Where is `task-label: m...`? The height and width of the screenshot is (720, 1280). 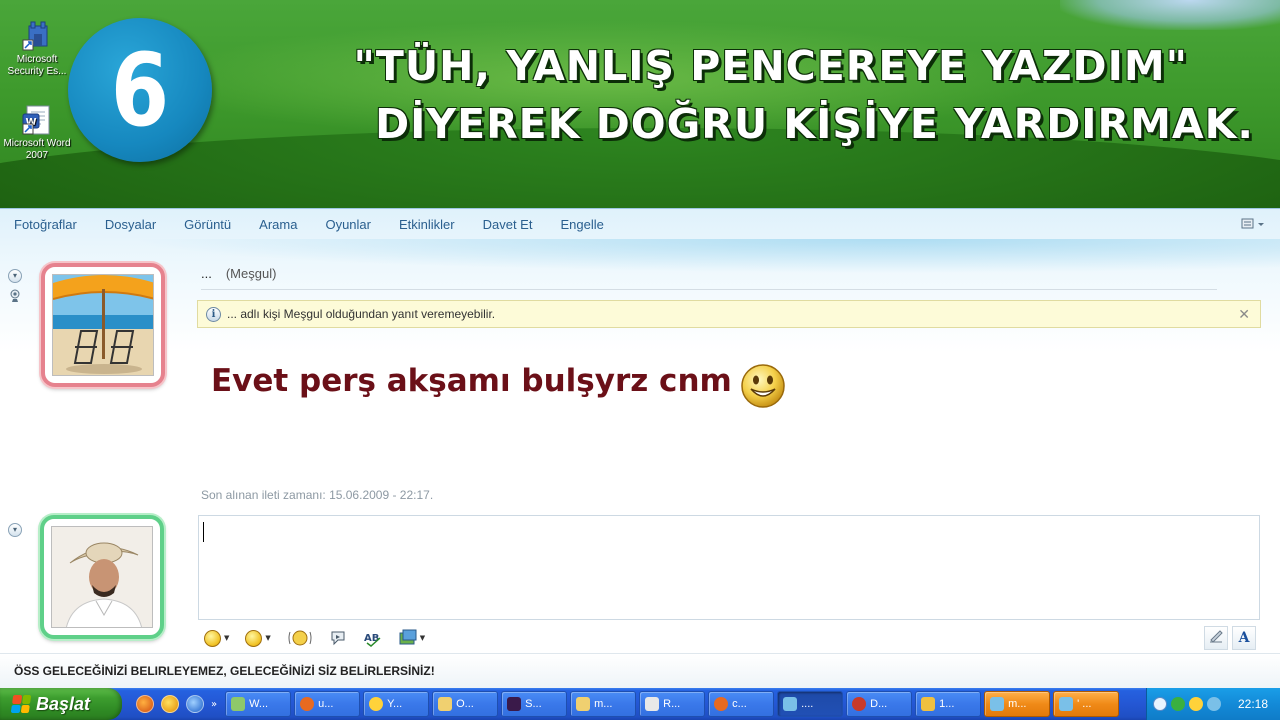
task-label: m... is located at coordinates (1017, 704).